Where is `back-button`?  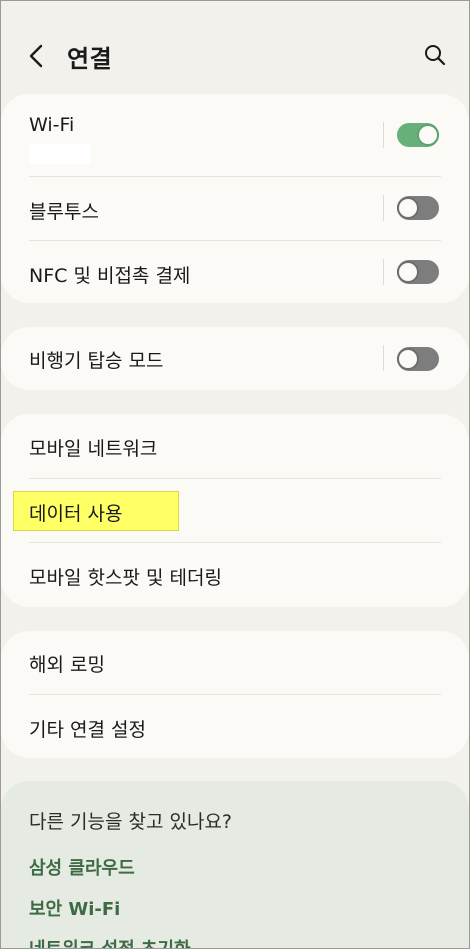
back-button is located at coordinates (38, 56).